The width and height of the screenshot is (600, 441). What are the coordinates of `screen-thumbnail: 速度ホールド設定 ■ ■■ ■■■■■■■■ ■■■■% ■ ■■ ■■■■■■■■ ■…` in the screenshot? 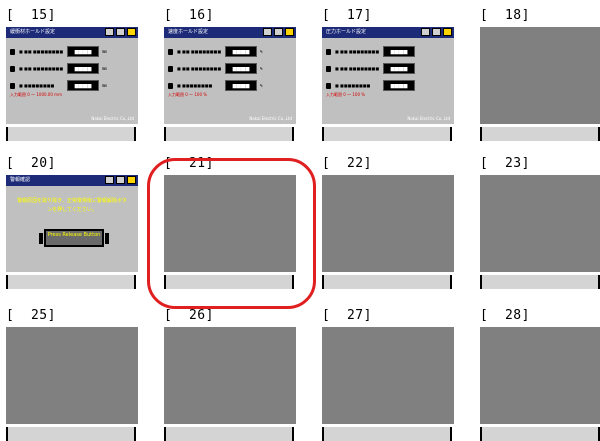 It's located at (230, 75).